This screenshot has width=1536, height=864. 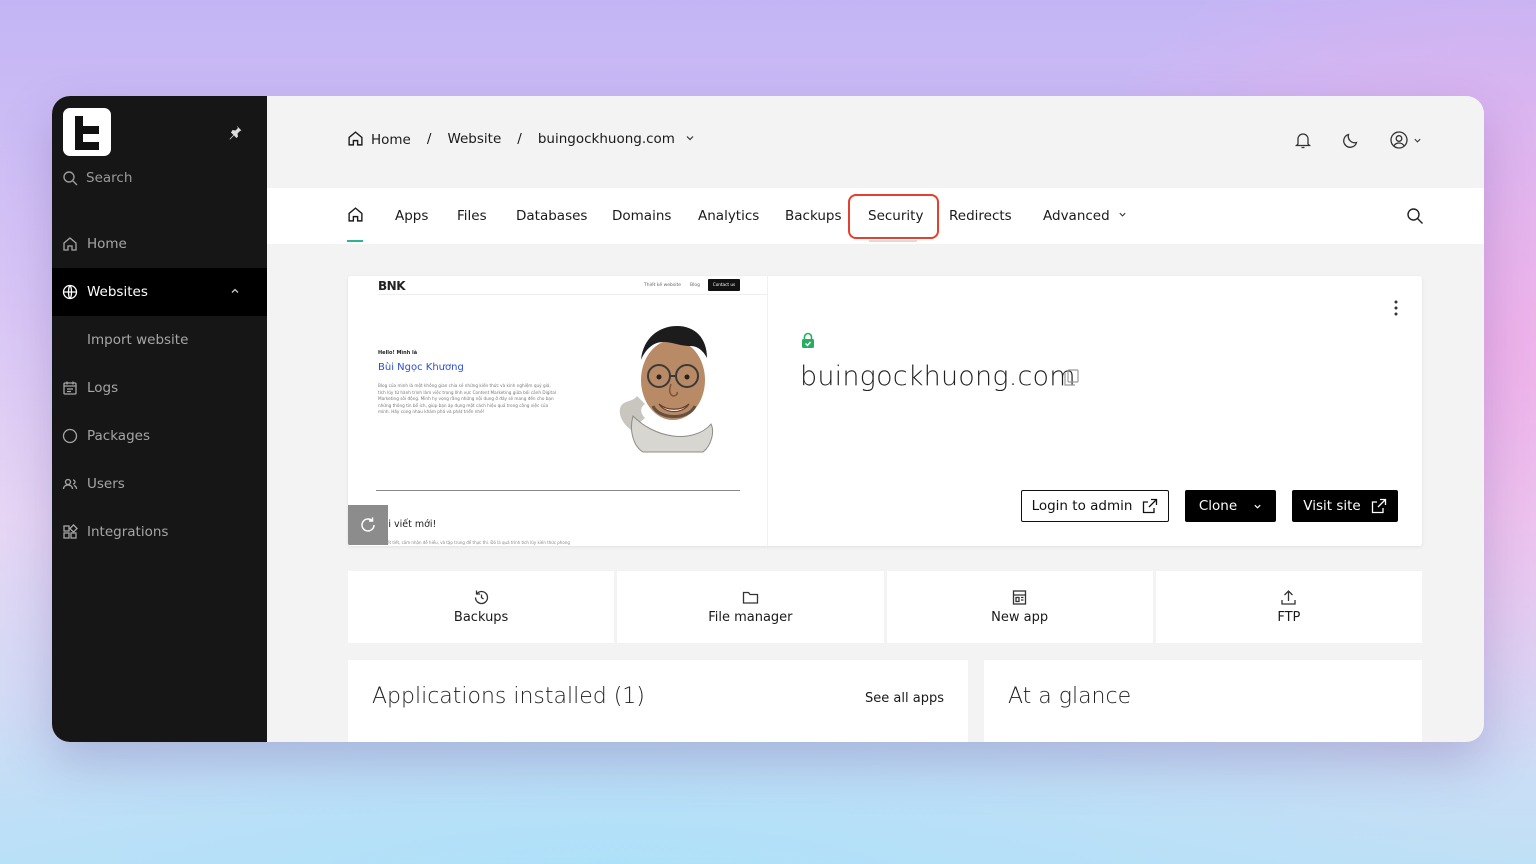 I want to click on sidebar-item-websites: Websites, so click(x=159, y=292).